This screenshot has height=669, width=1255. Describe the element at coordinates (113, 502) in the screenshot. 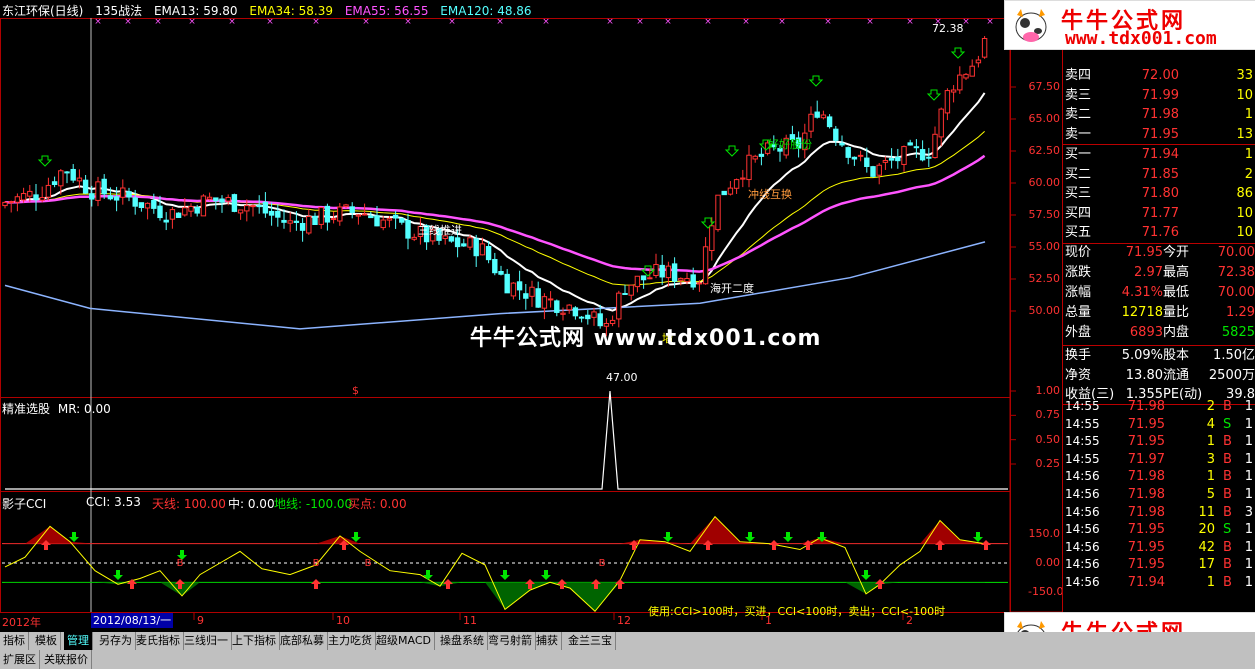

I see `cci-value: CCI: 3.53` at that location.